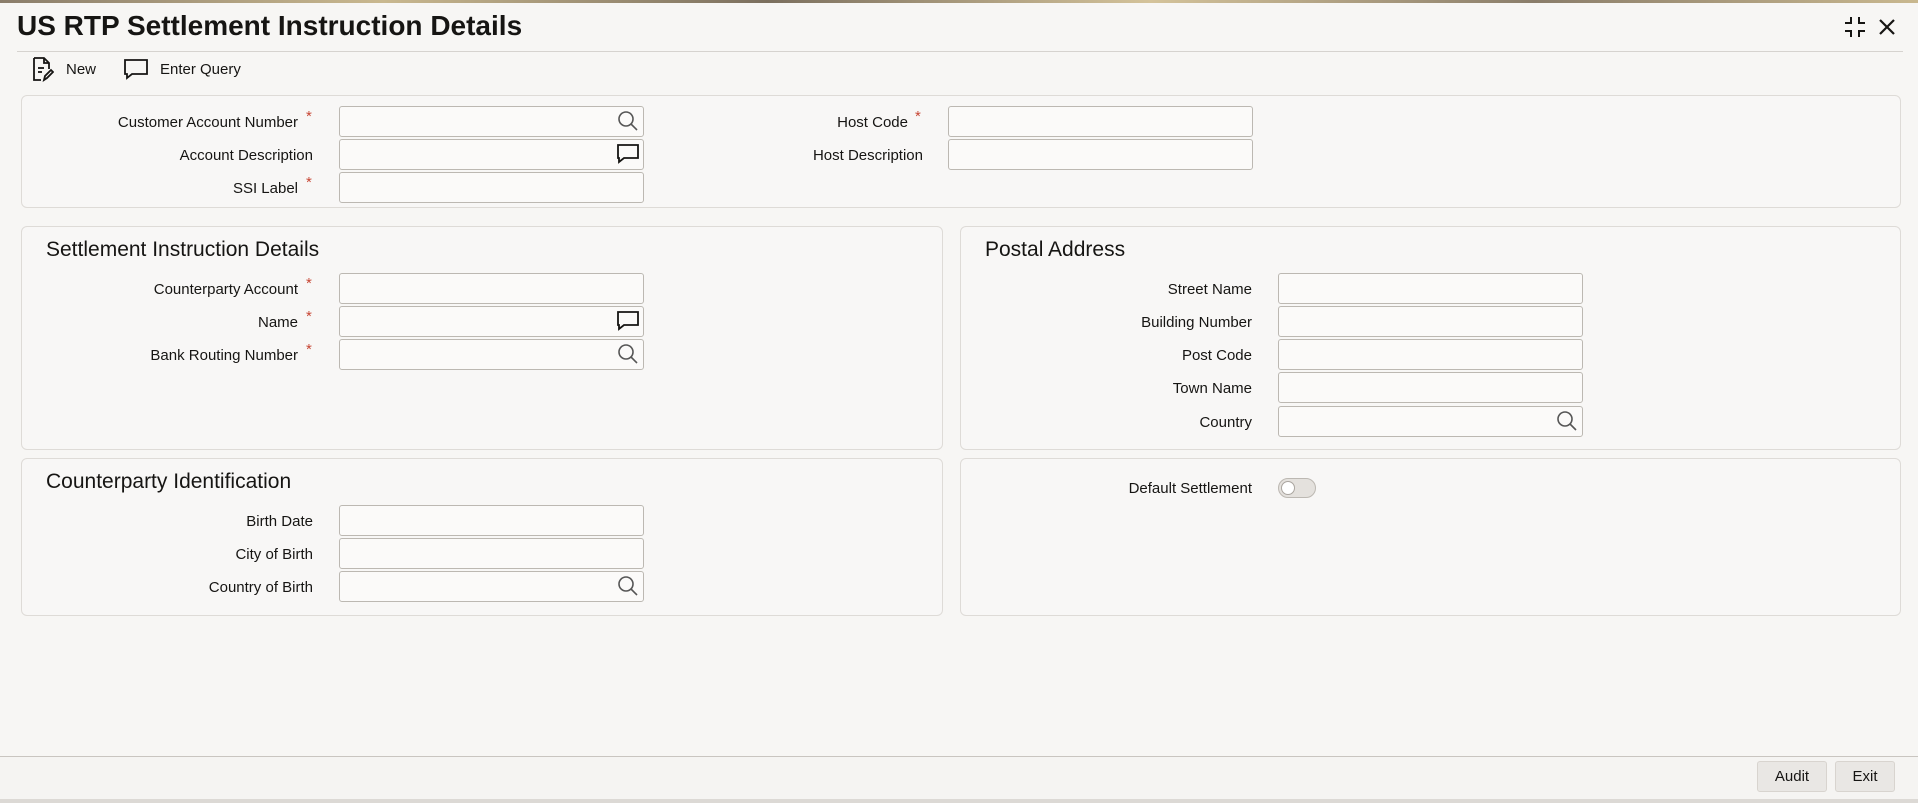 The width and height of the screenshot is (1918, 803). What do you see at coordinates (1225, 422) in the screenshot?
I see `country-label: Country` at bounding box center [1225, 422].